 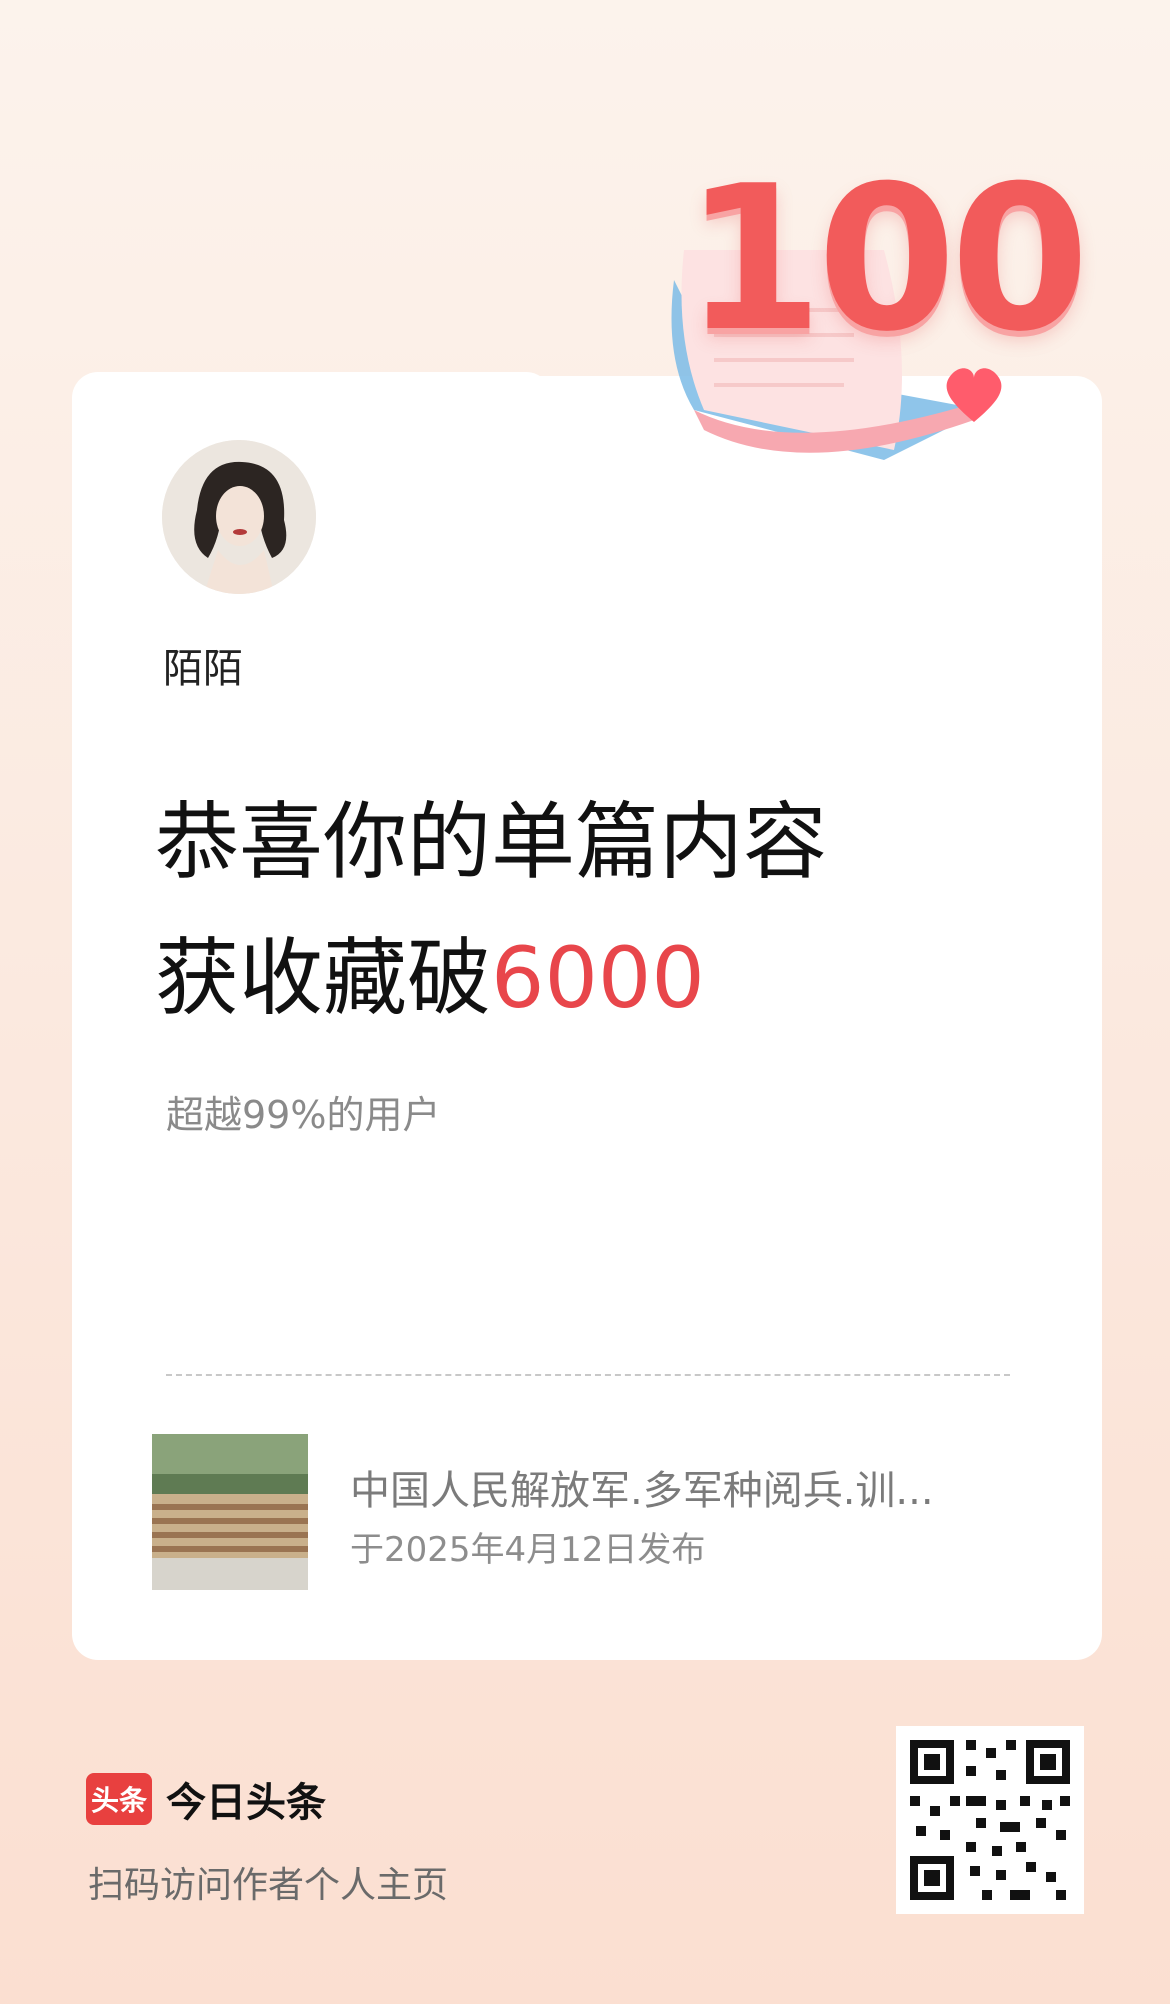 I want to click on article-date: 于2025年4月12日发布, so click(x=528, y=1550).